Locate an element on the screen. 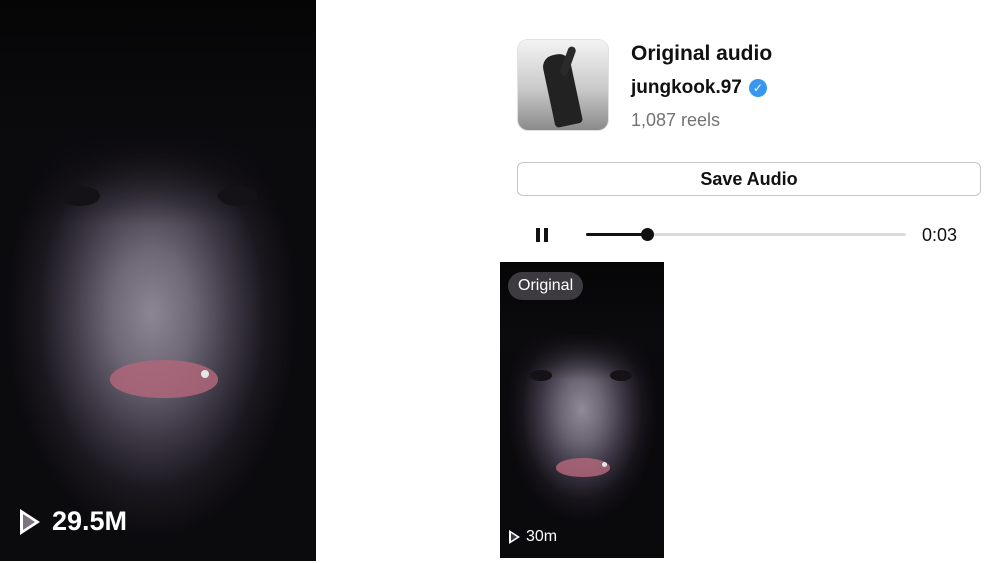  artist-row: jungkook.97 ✓ is located at coordinates (699, 88).